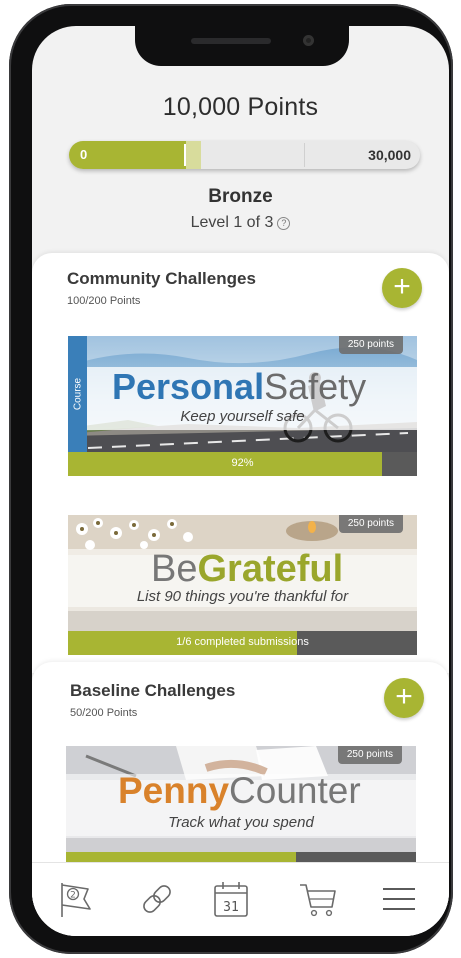 This screenshot has width=461, height=958. I want to click on link-icon, so click(157, 899).